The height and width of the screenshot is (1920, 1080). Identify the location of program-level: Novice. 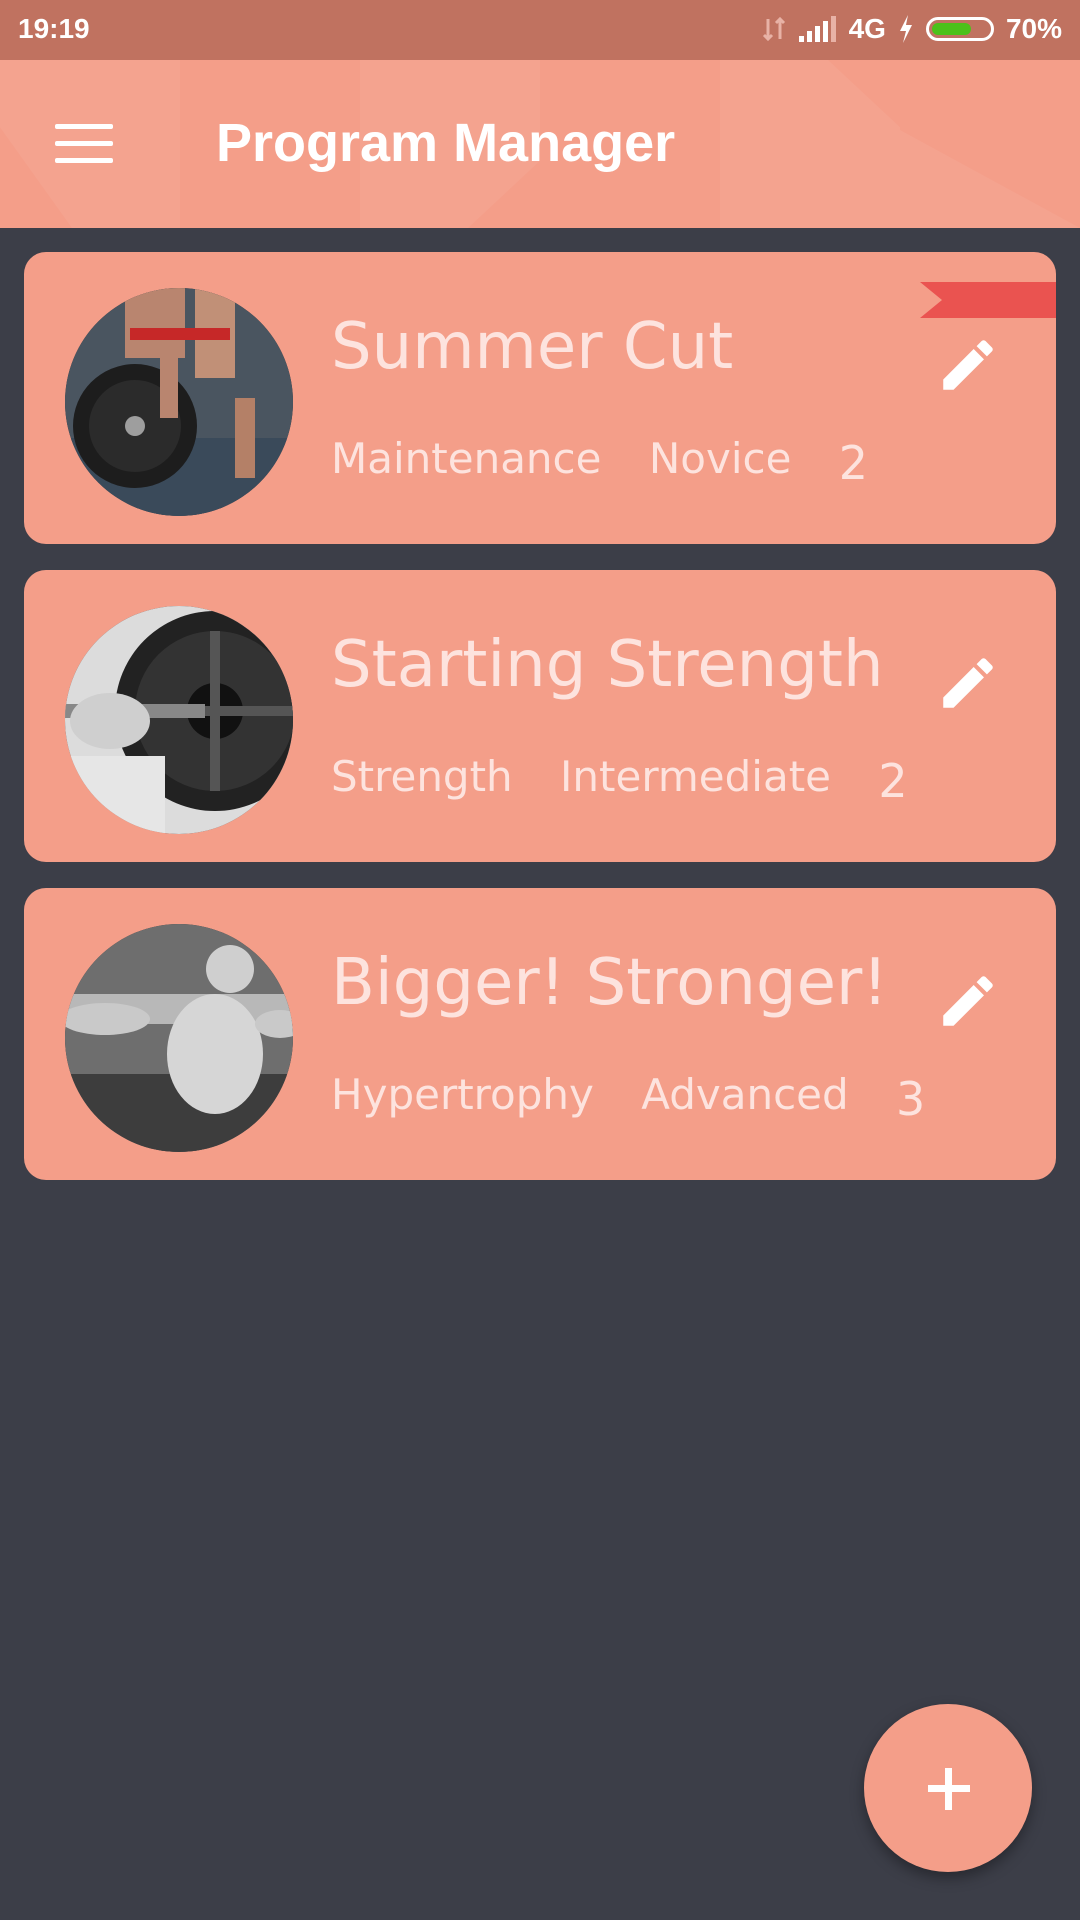
(720, 458).